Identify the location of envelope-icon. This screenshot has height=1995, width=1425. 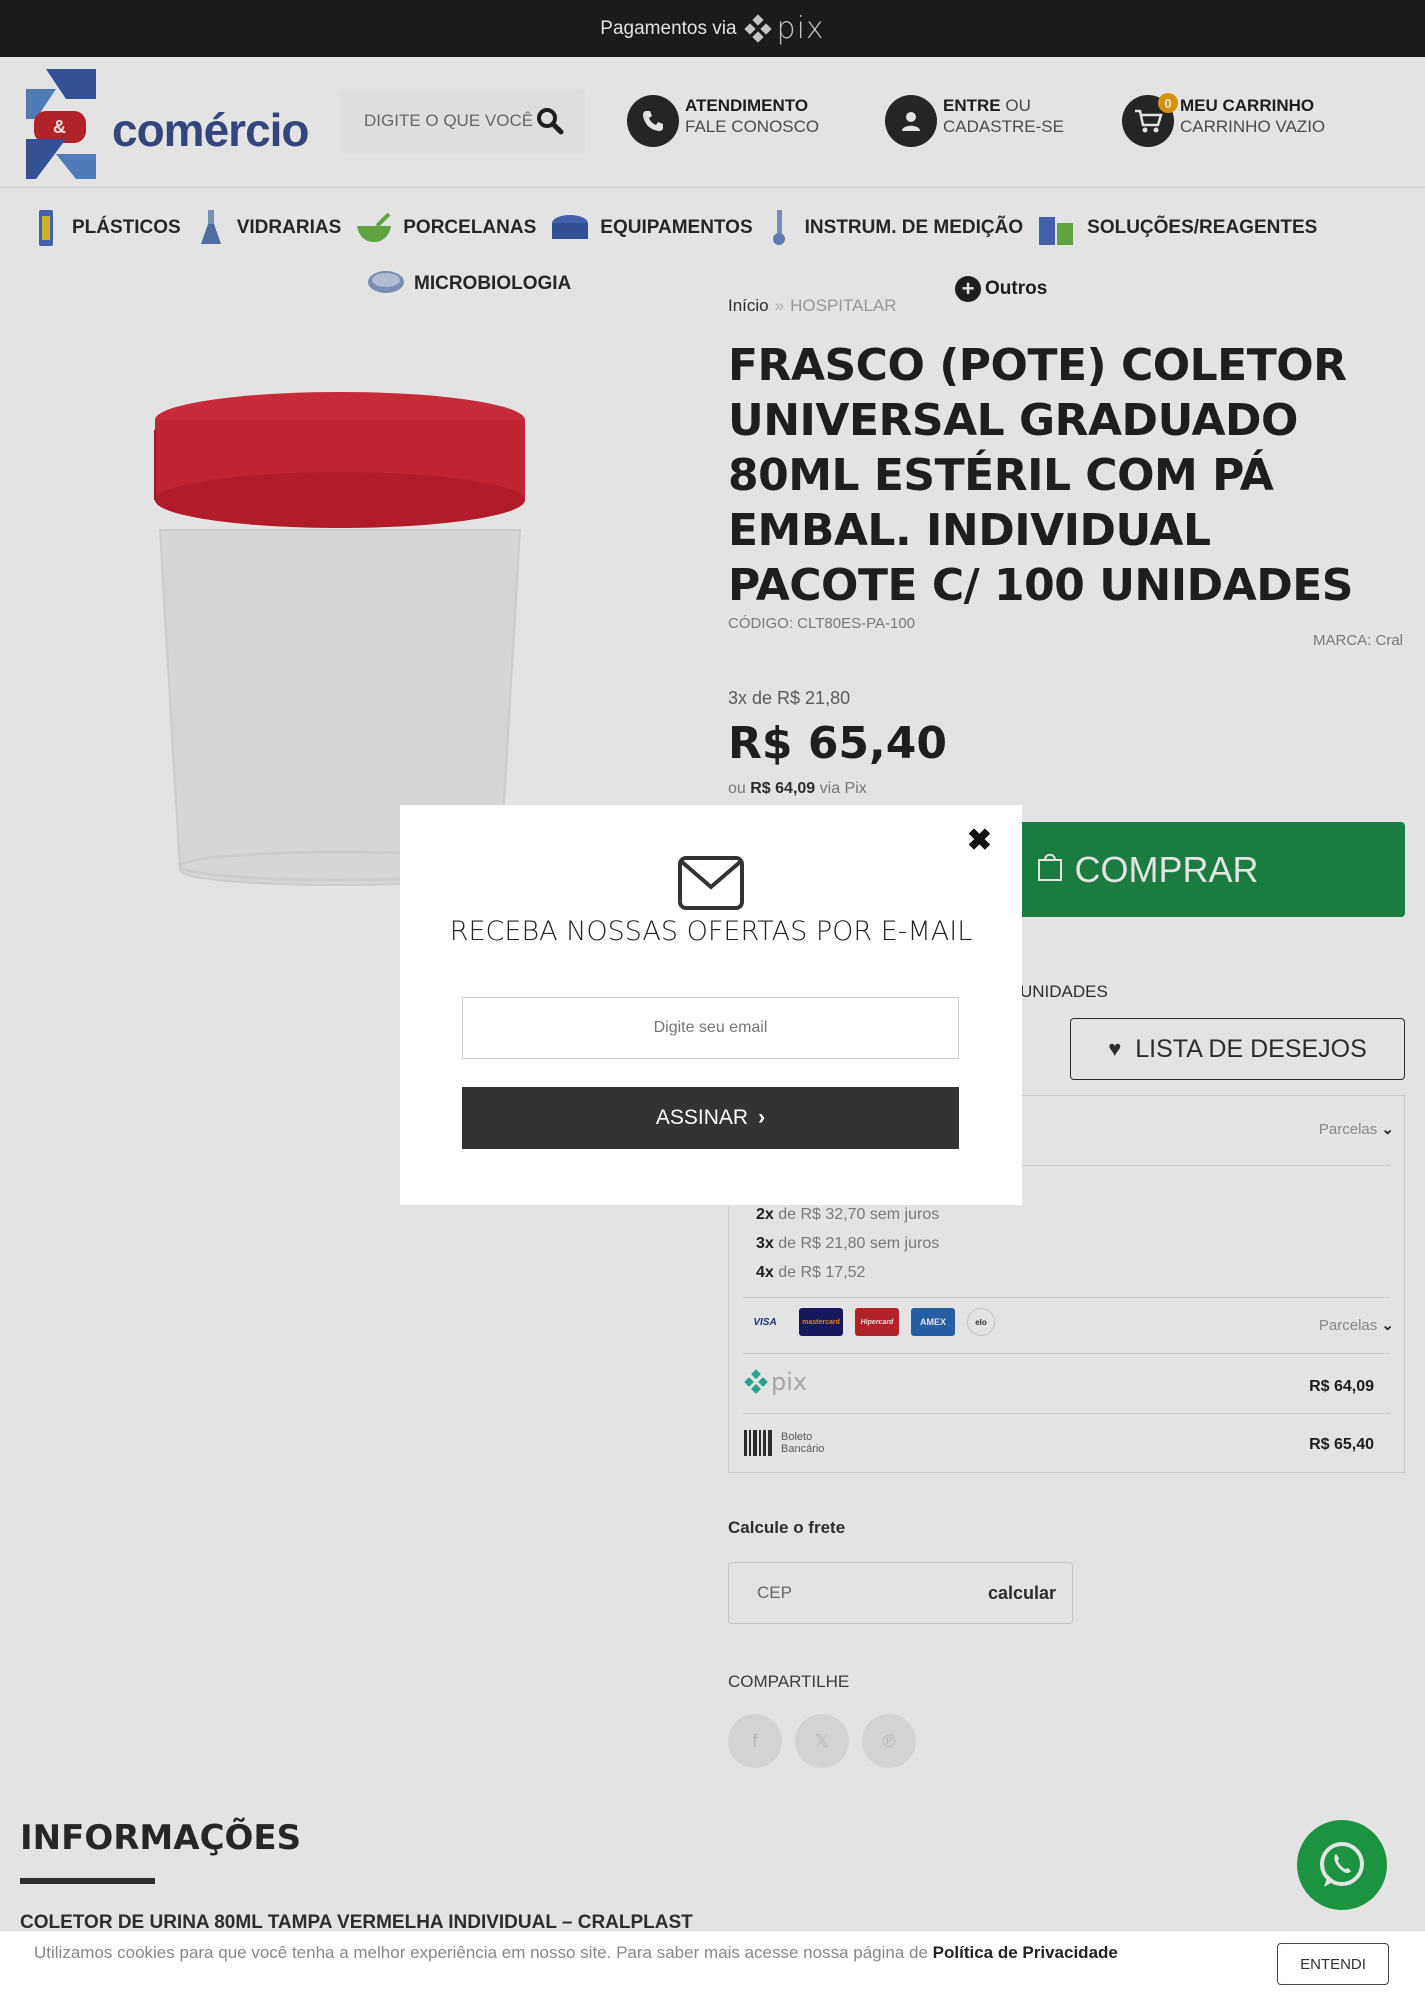
(711, 883).